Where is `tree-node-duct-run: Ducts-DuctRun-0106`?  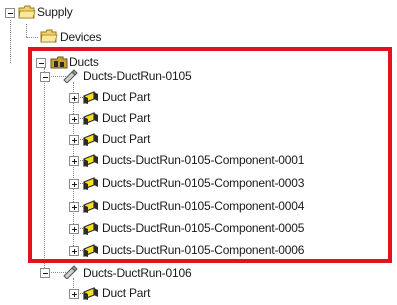
tree-node-duct-run: Ducts-DuctRun-0106 is located at coordinates (140, 272).